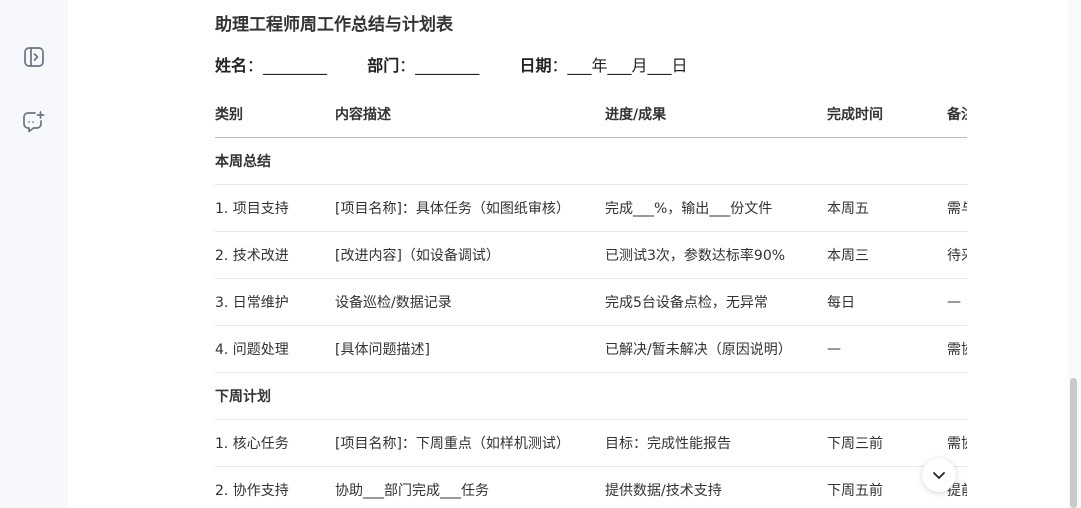 Image resolution: width=1081 pixels, height=508 pixels. What do you see at coordinates (716, 443) in the screenshot?
I see `cell-progress: 目标：完成性能报告` at bounding box center [716, 443].